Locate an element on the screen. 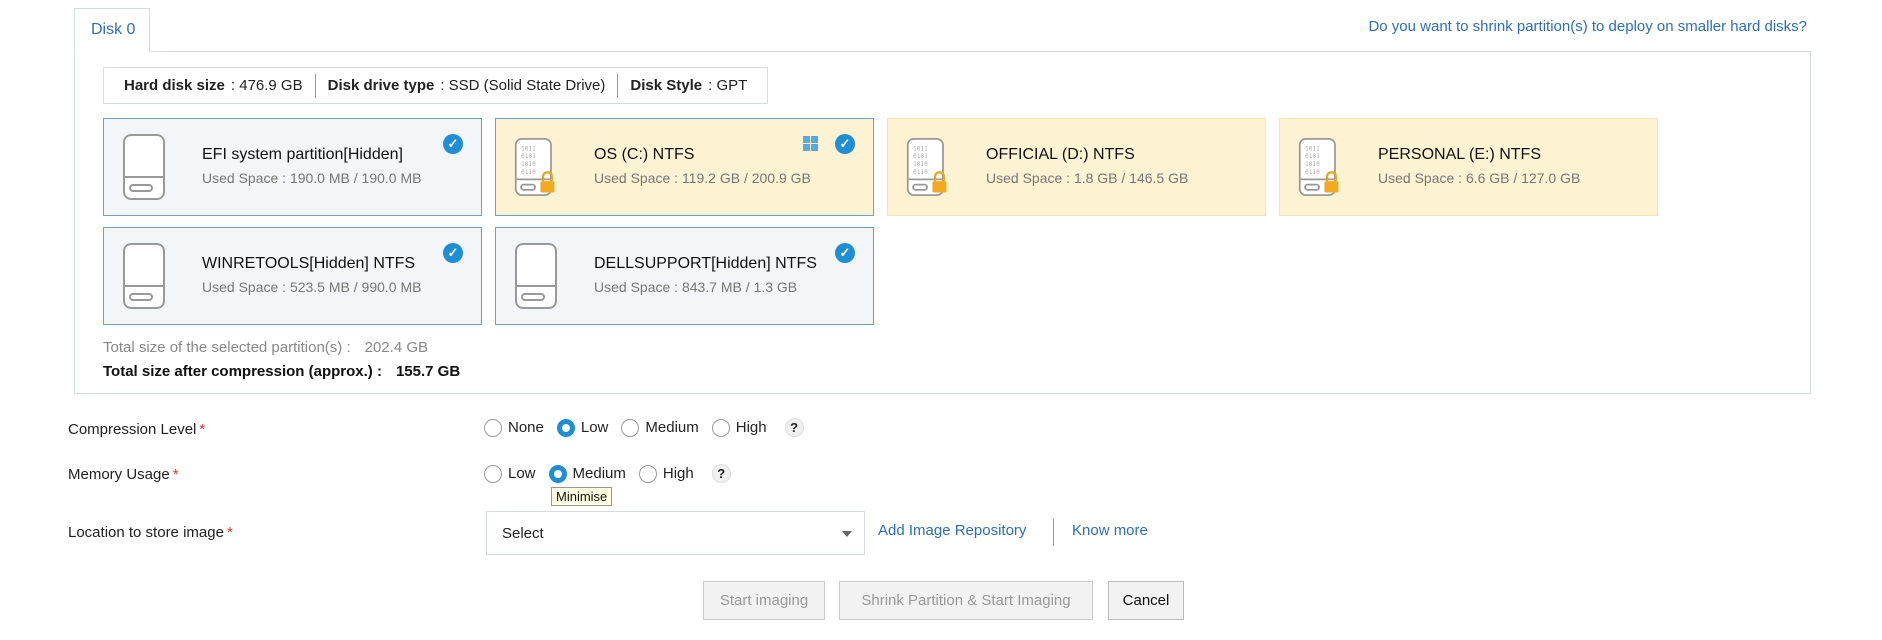 This screenshot has width=1882, height=640. memory-usage-options: Low Medium High ? is located at coordinates (607, 473).